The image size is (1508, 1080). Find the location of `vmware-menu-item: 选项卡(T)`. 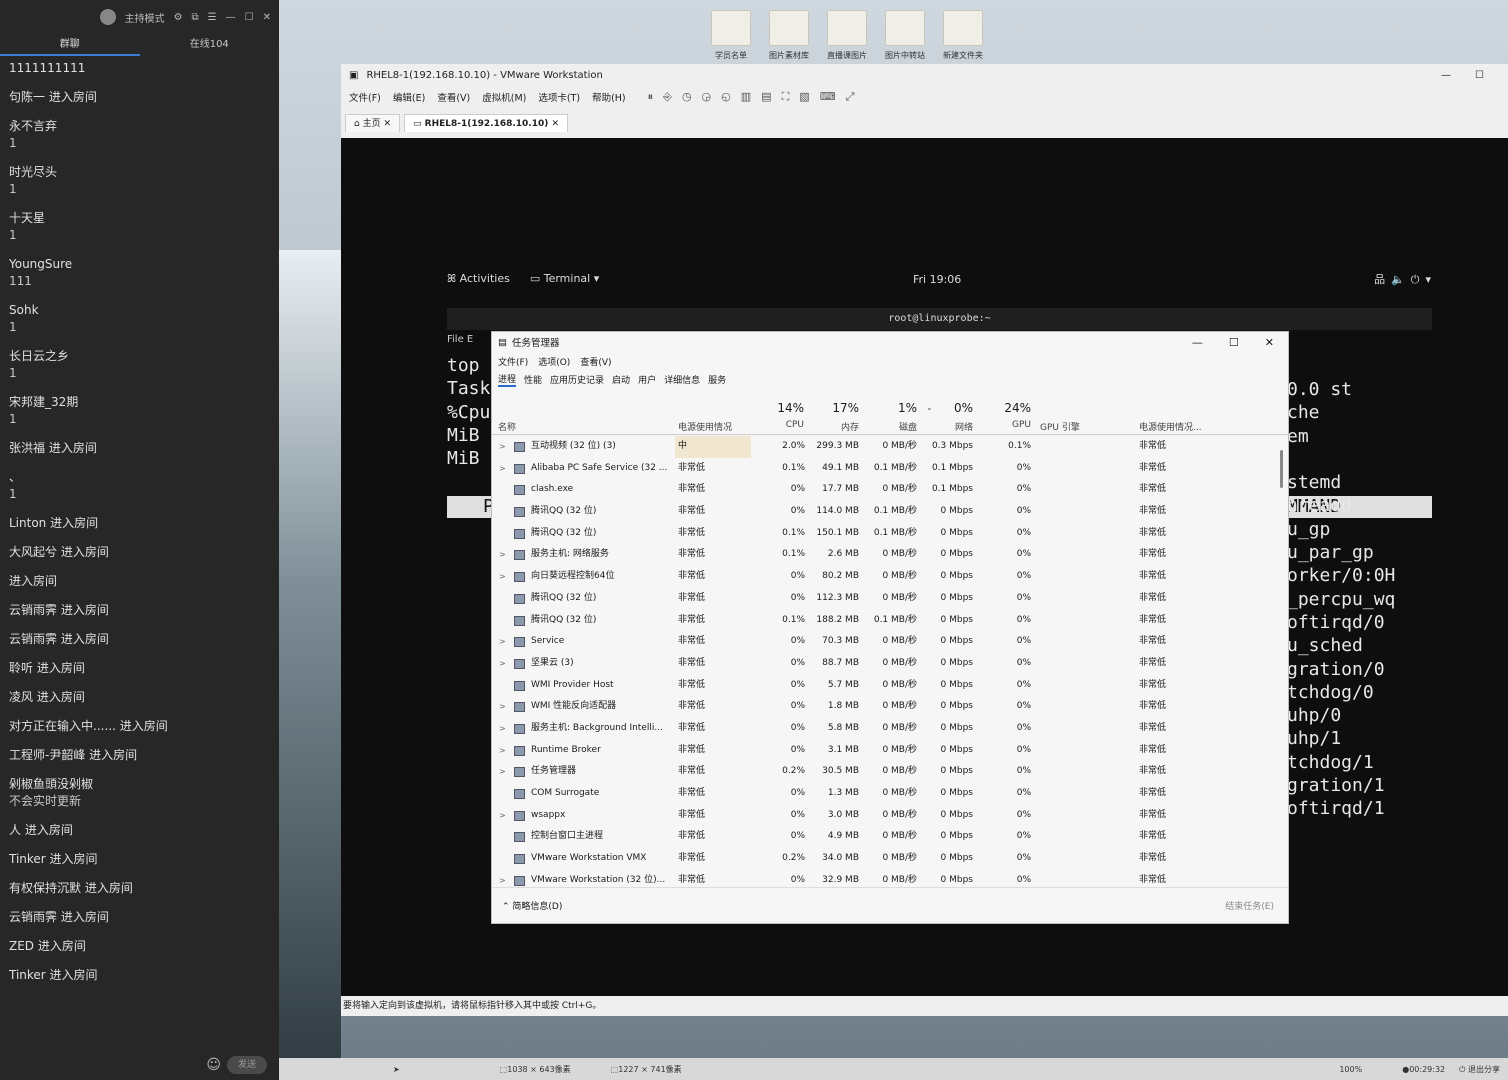

vmware-menu-item: 选项卡(T) is located at coordinates (559, 97).